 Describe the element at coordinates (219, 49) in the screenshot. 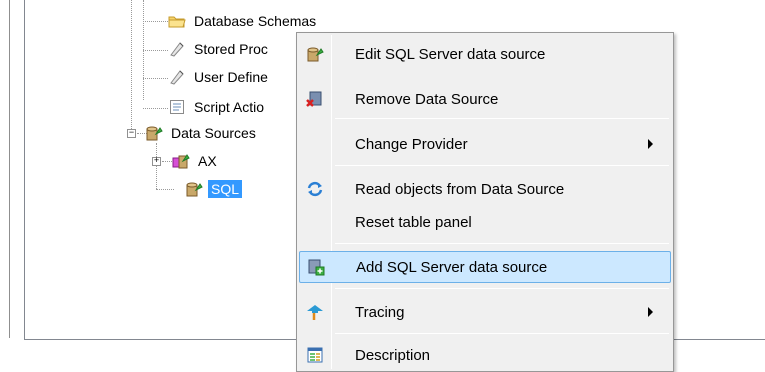

I see `tree-node-stored-procedures: Stored Proc` at that location.